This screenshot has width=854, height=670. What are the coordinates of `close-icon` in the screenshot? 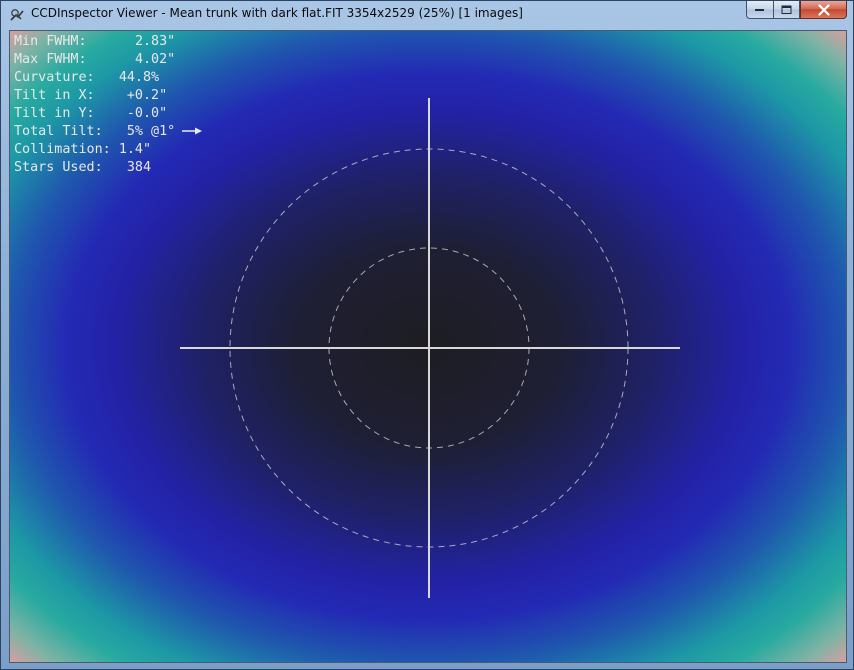 It's located at (823, 9).